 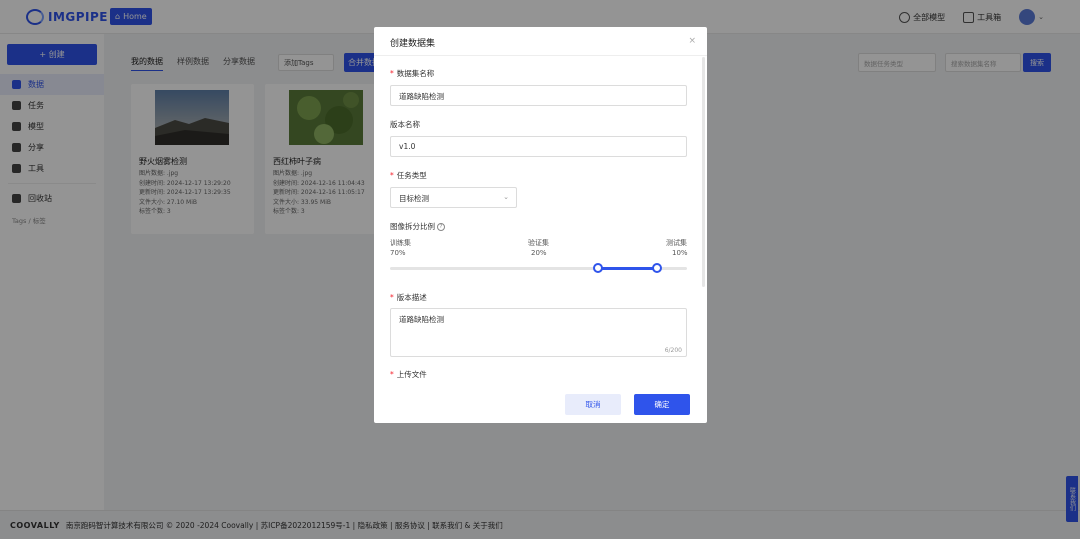 What do you see at coordinates (657, 268) in the screenshot?
I see `slider-handle-val` at bounding box center [657, 268].